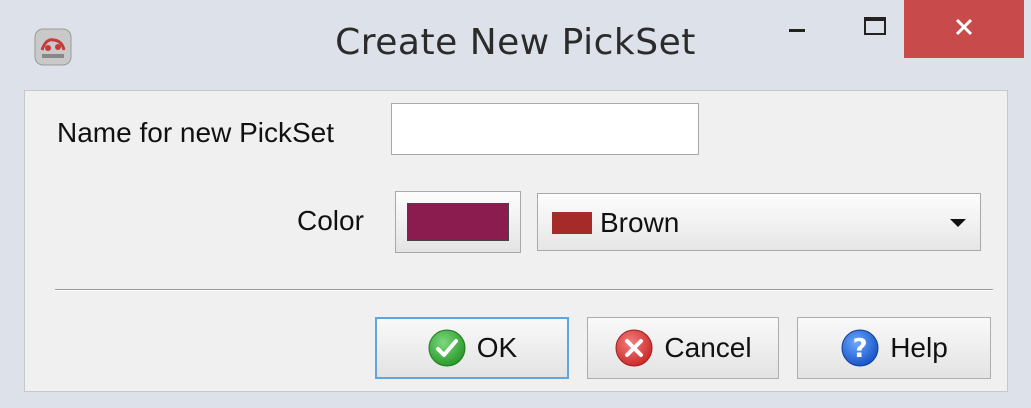 The height and width of the screenshot is (408, 1031). Describe the element at coordinates (708, 347) in the screenshot. I see `cancel-label: Cancel` at that location.